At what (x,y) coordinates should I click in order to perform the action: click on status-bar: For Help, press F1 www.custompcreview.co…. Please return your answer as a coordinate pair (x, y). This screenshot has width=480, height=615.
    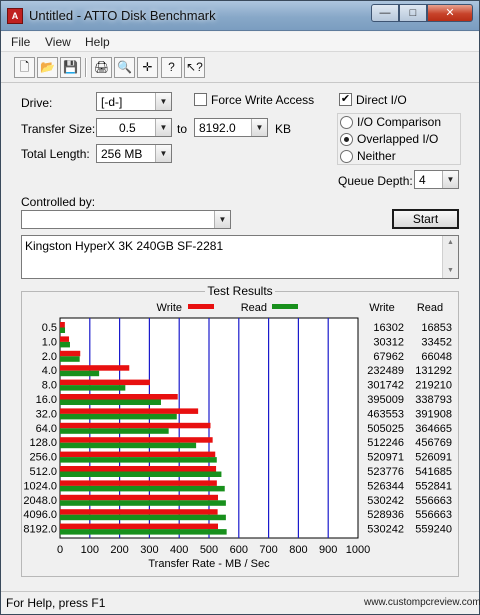
    Looking at the image, I should click on (240, 602).